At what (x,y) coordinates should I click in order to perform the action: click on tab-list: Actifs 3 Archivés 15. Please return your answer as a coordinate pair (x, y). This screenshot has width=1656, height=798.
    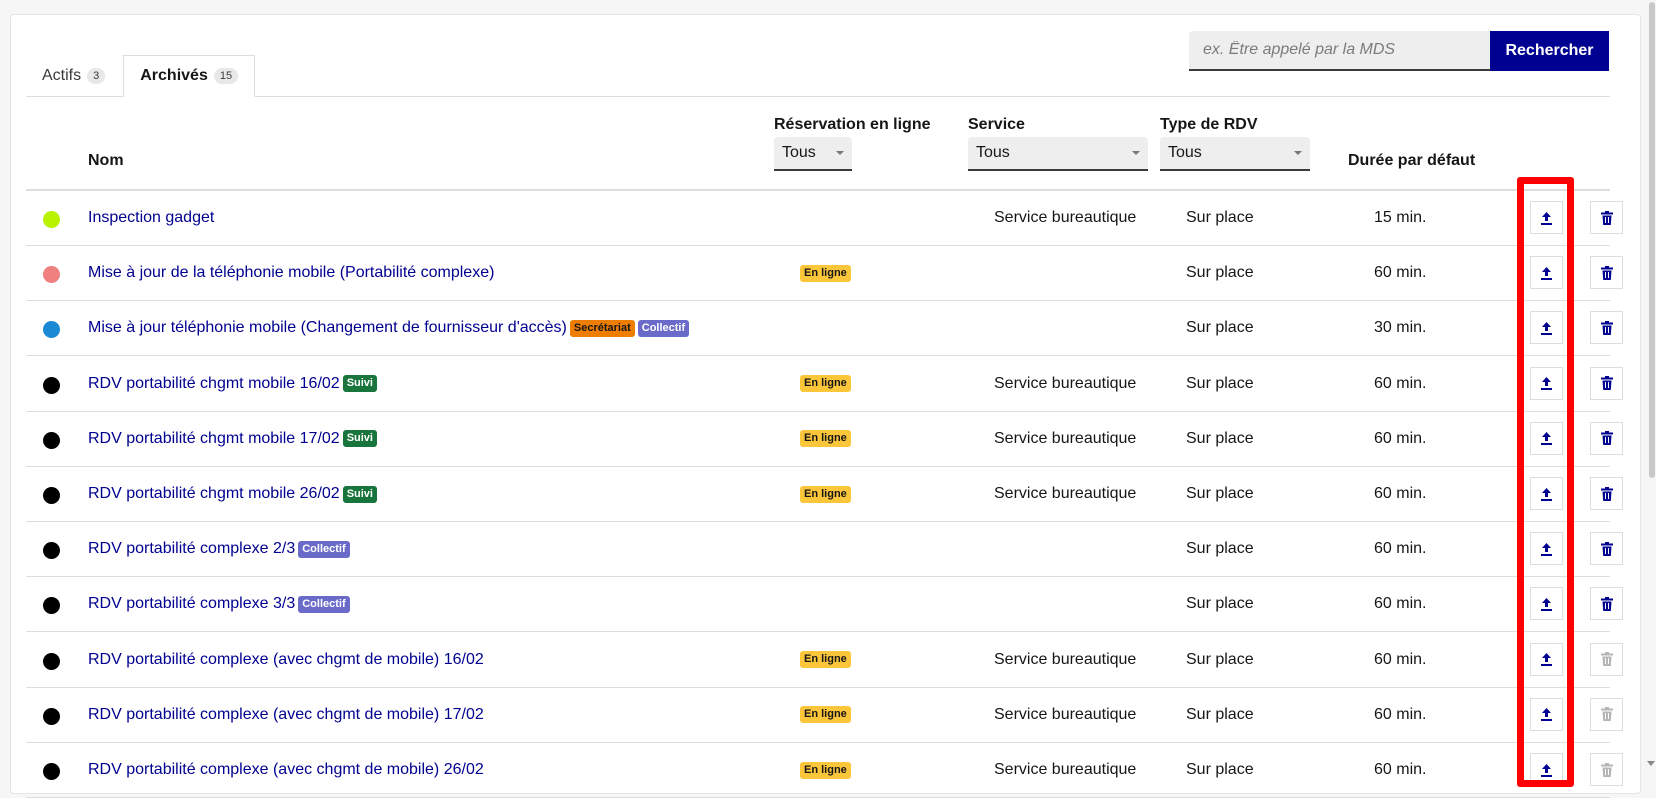
    Looking at the image, I should click on (141, 76).